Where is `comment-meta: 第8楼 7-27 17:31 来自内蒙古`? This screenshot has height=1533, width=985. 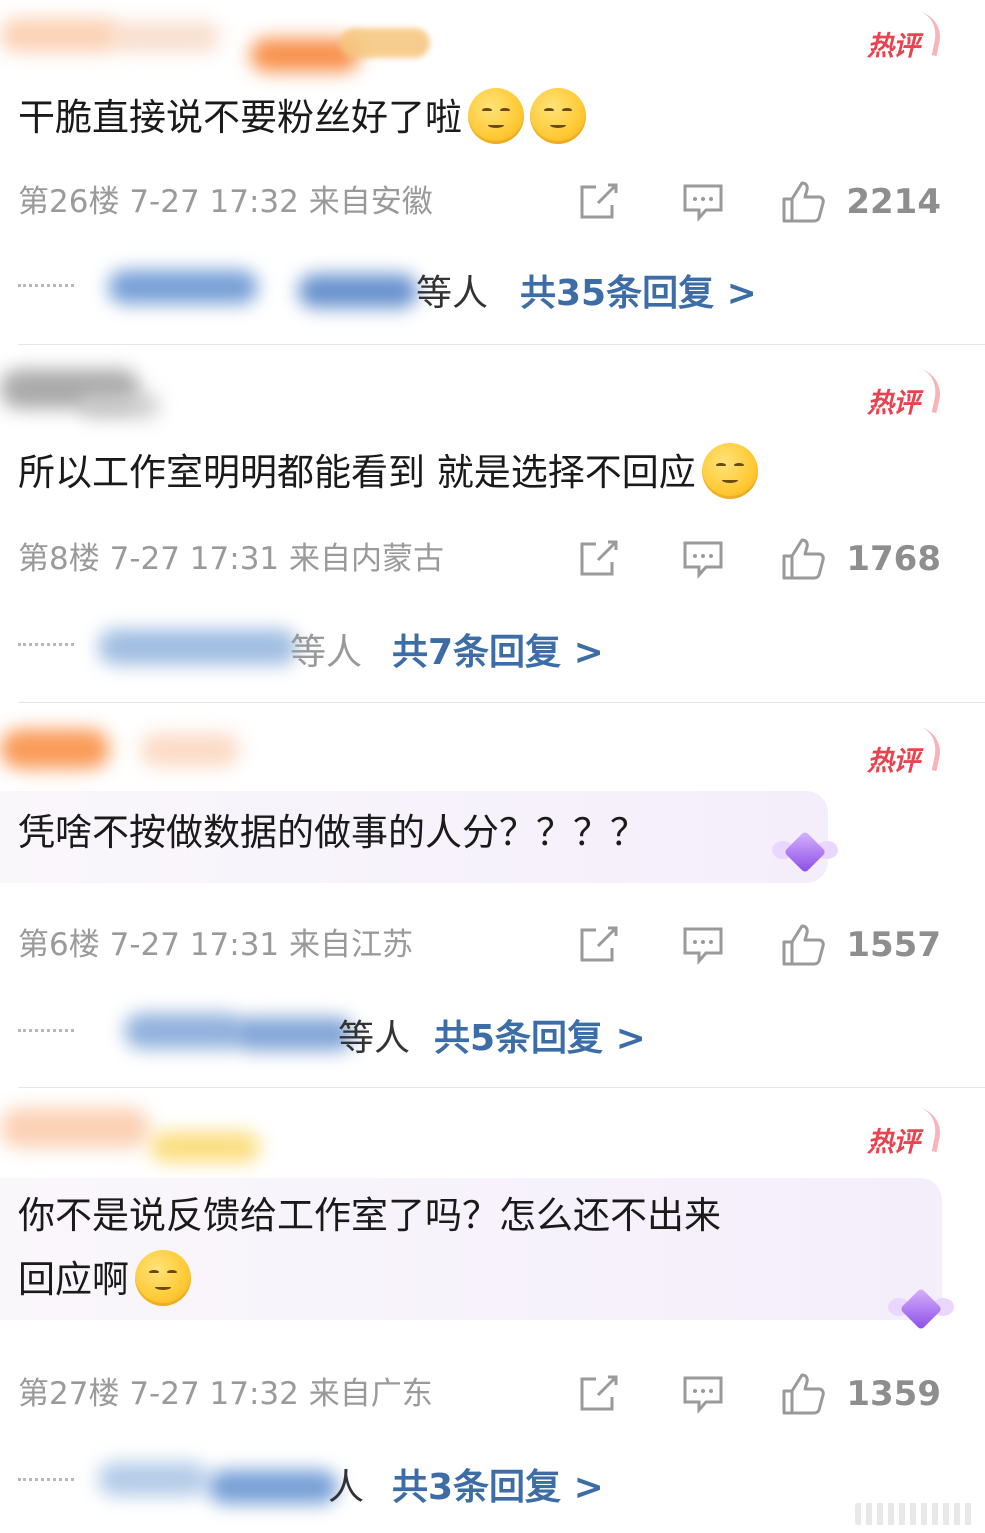 comment-meta: 第8楼 7-27 17:31 来自内蒙古 is located at coordinates (231, 559).